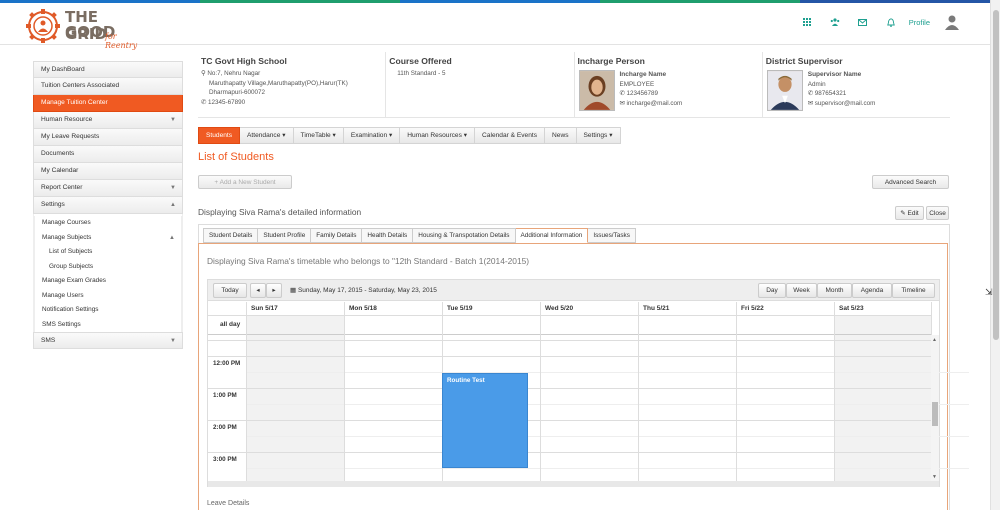  I want to click on calendar-icon: ▦, so click(293, 290).